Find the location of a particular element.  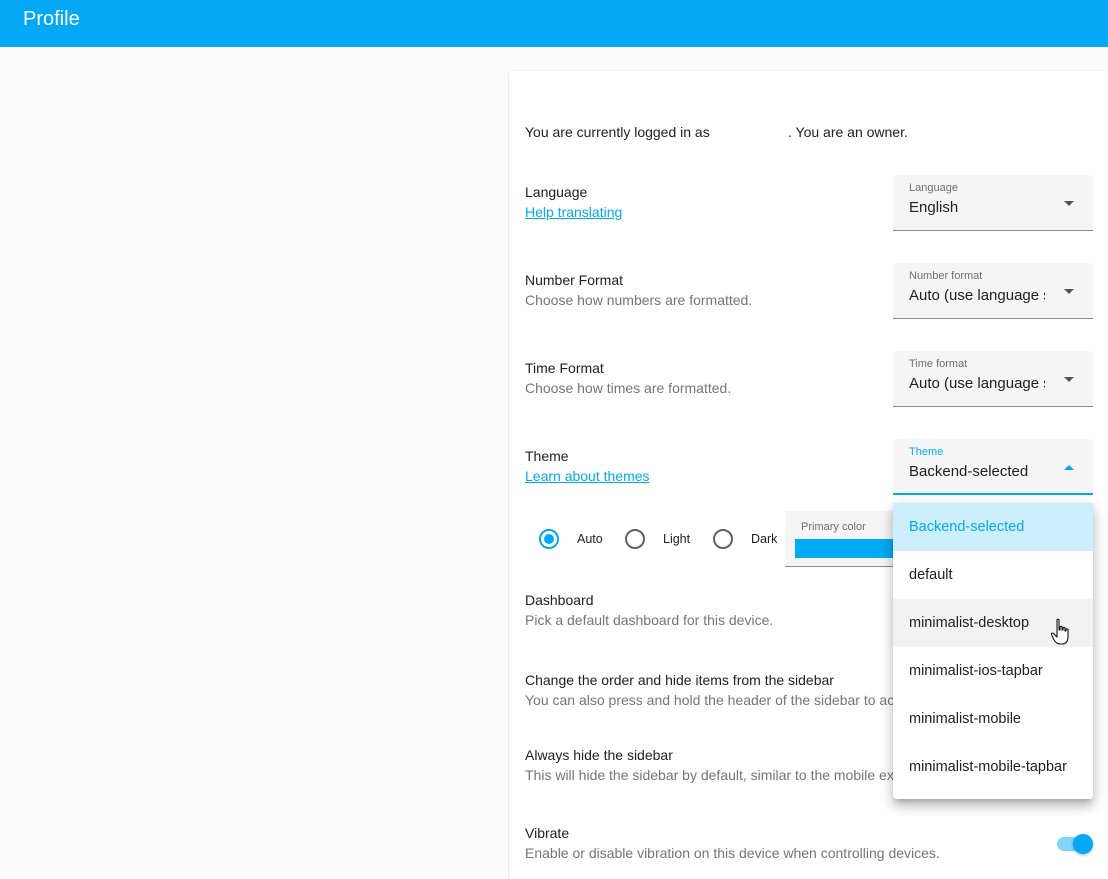

primary-color-label: Primary color is located at coordinates (833, 527).